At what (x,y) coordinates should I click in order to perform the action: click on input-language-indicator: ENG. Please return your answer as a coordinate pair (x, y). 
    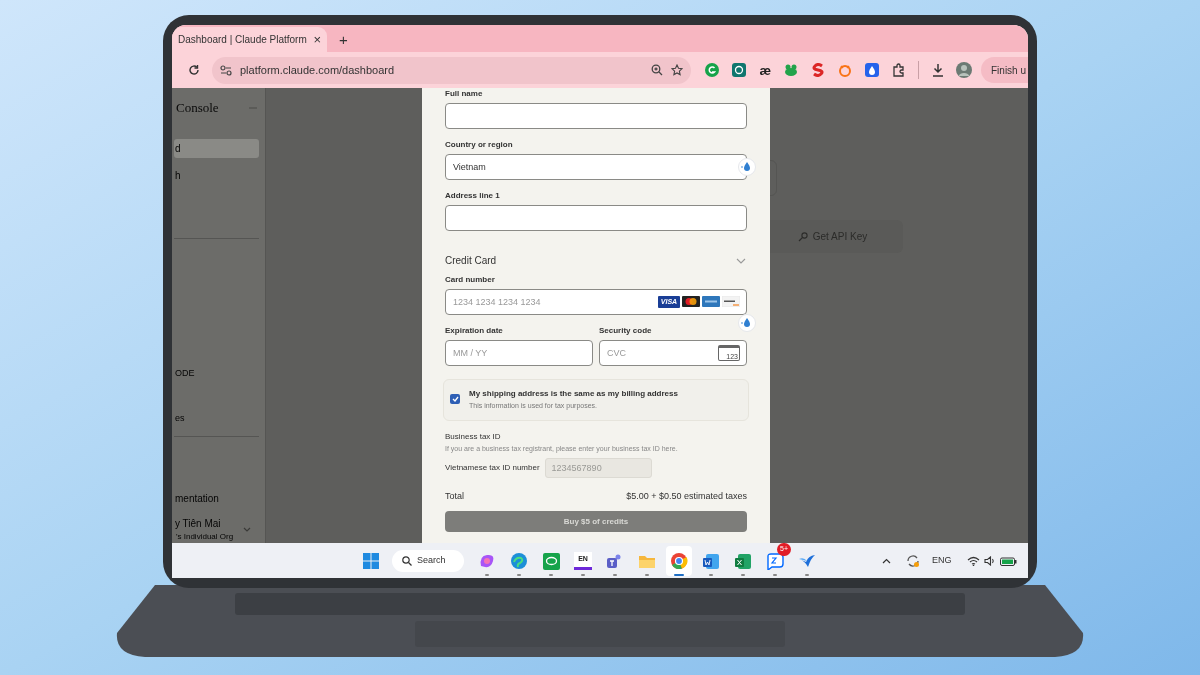
    Looking at the image, I should click on (942, 561).